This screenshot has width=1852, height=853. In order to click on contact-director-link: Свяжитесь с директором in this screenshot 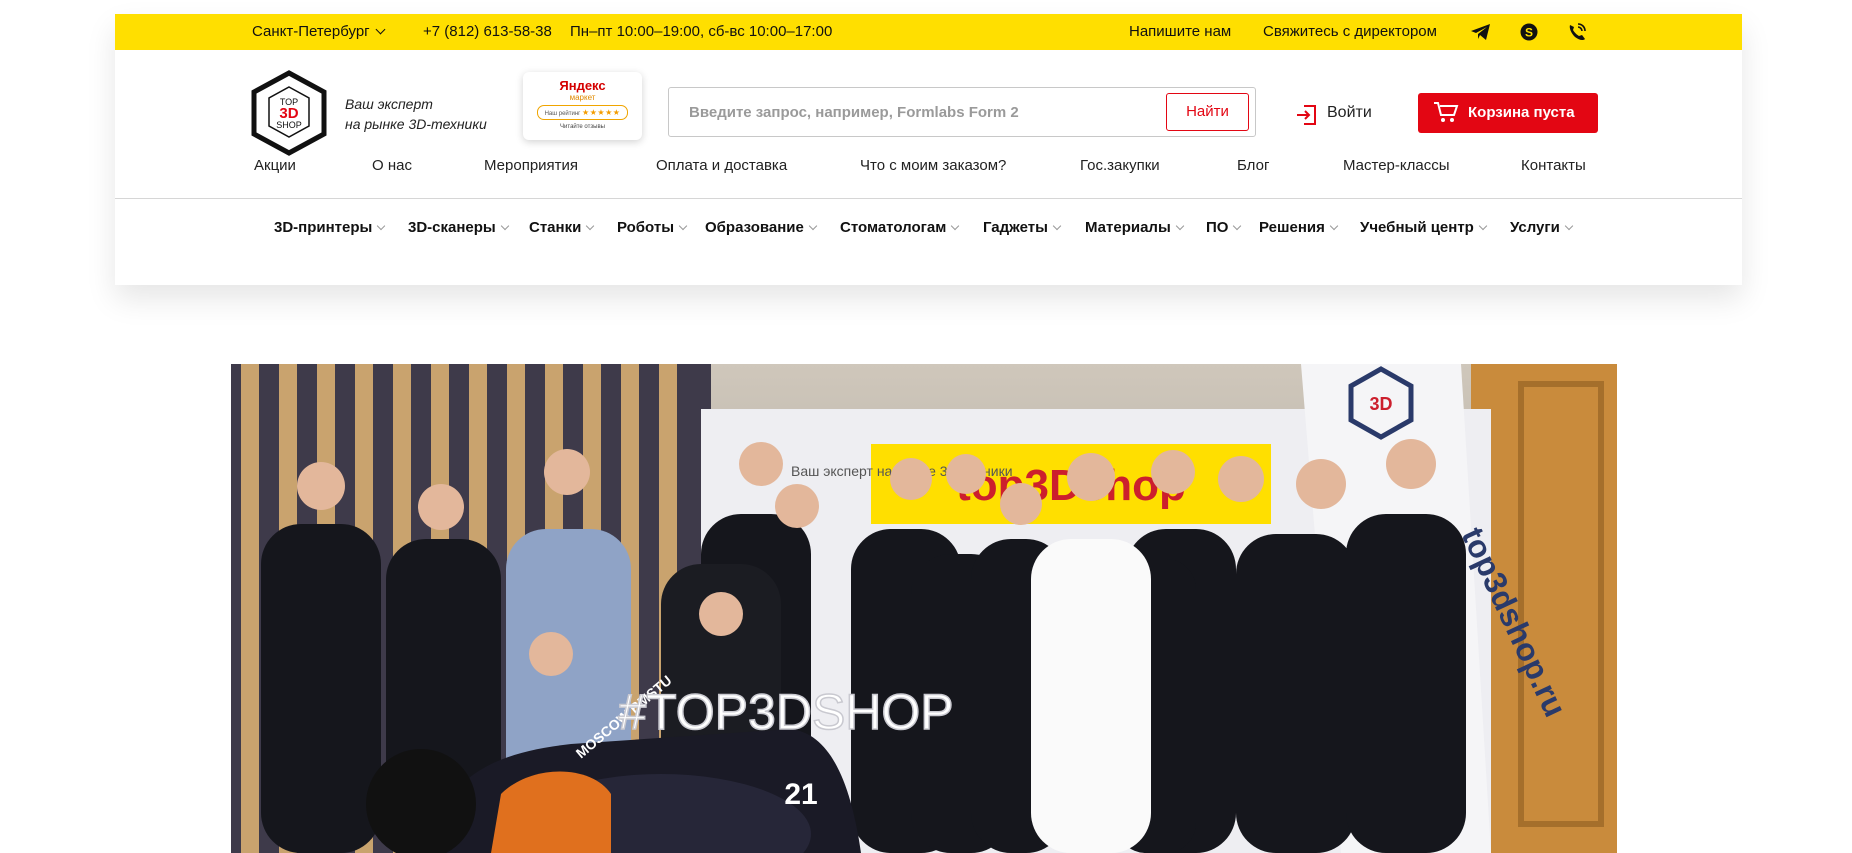, I will do `click(1350, 32)`.